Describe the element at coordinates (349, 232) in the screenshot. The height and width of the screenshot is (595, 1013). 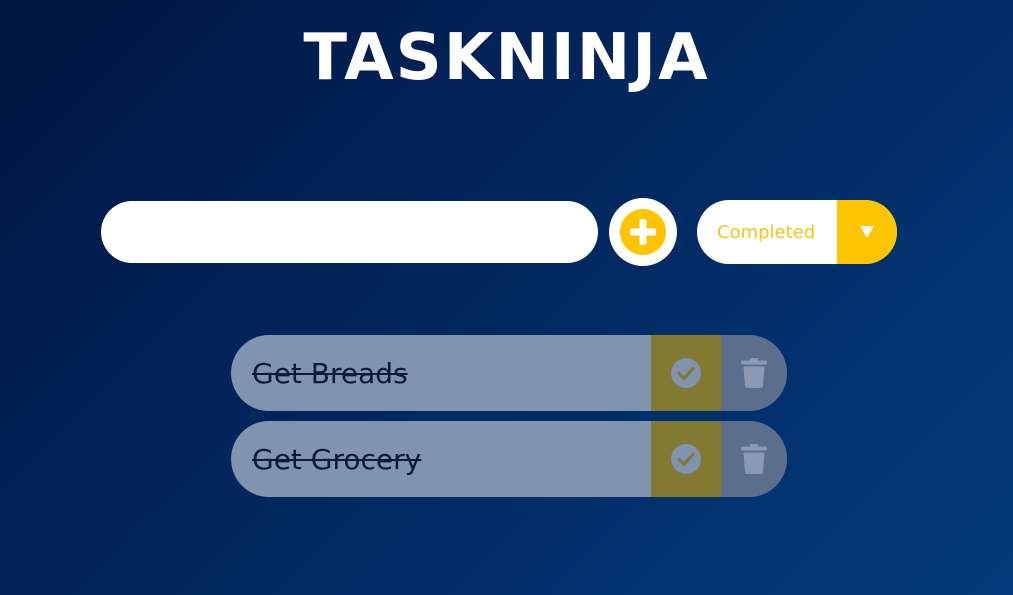
I see `task-input` at that location.